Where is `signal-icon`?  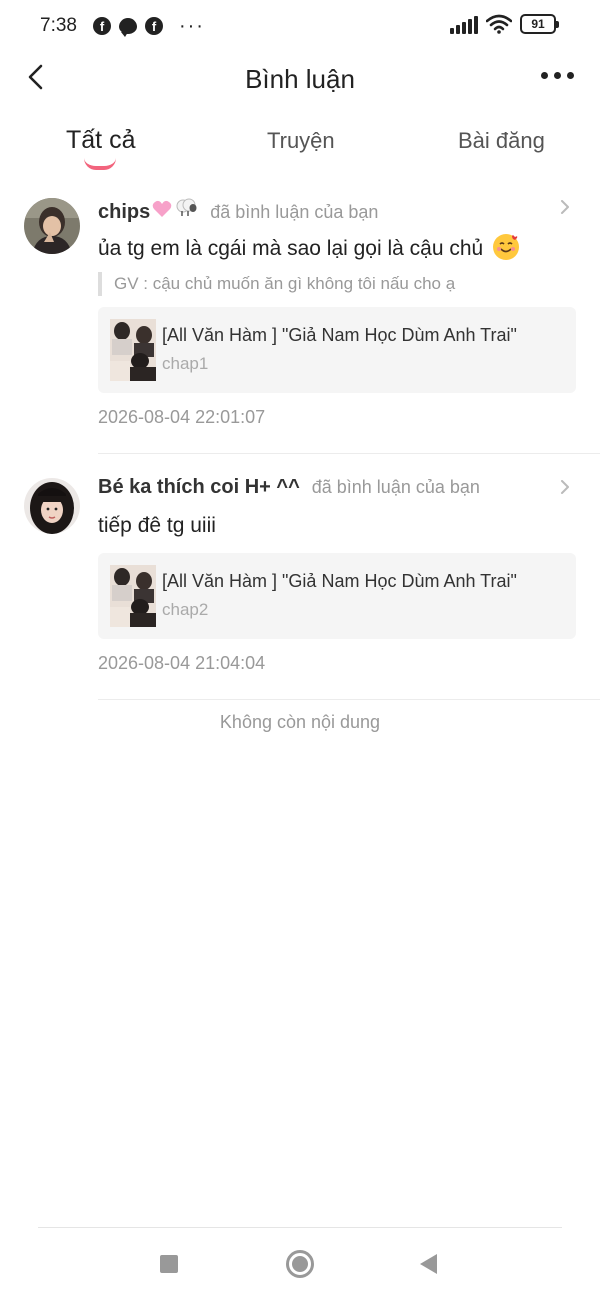 signal-icon is located at coordinates (464, 24).